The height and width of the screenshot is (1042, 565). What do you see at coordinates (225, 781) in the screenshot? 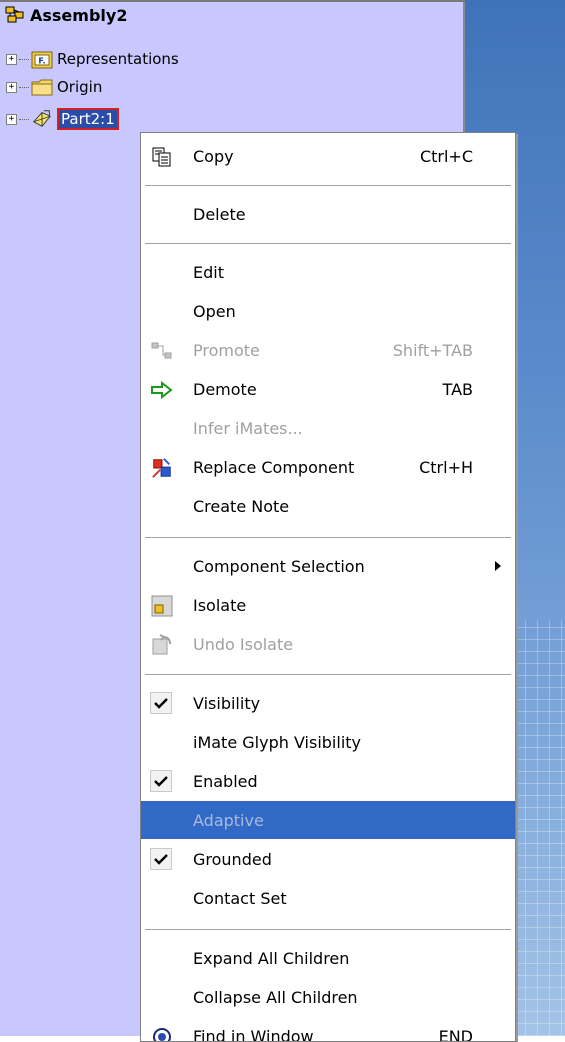
I see `menu-item-label: Enabled` at bounding box center [225, 781].